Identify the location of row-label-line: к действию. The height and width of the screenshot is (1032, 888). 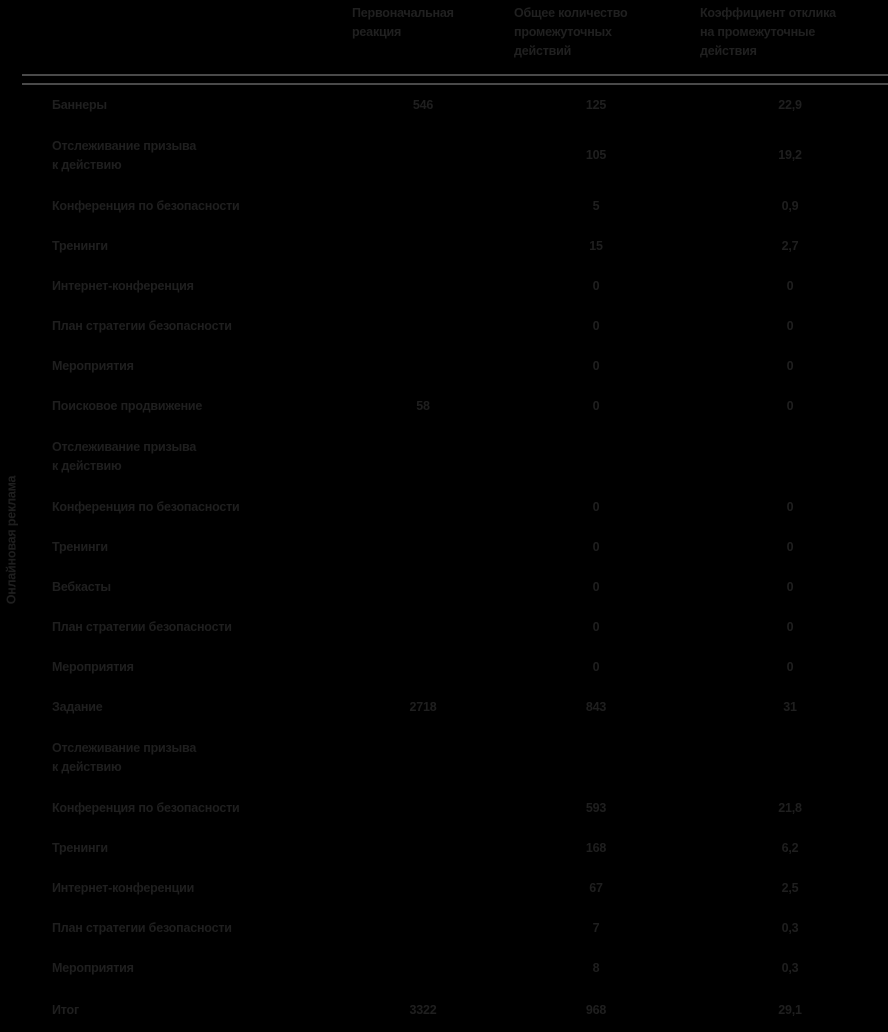
(87, 766).